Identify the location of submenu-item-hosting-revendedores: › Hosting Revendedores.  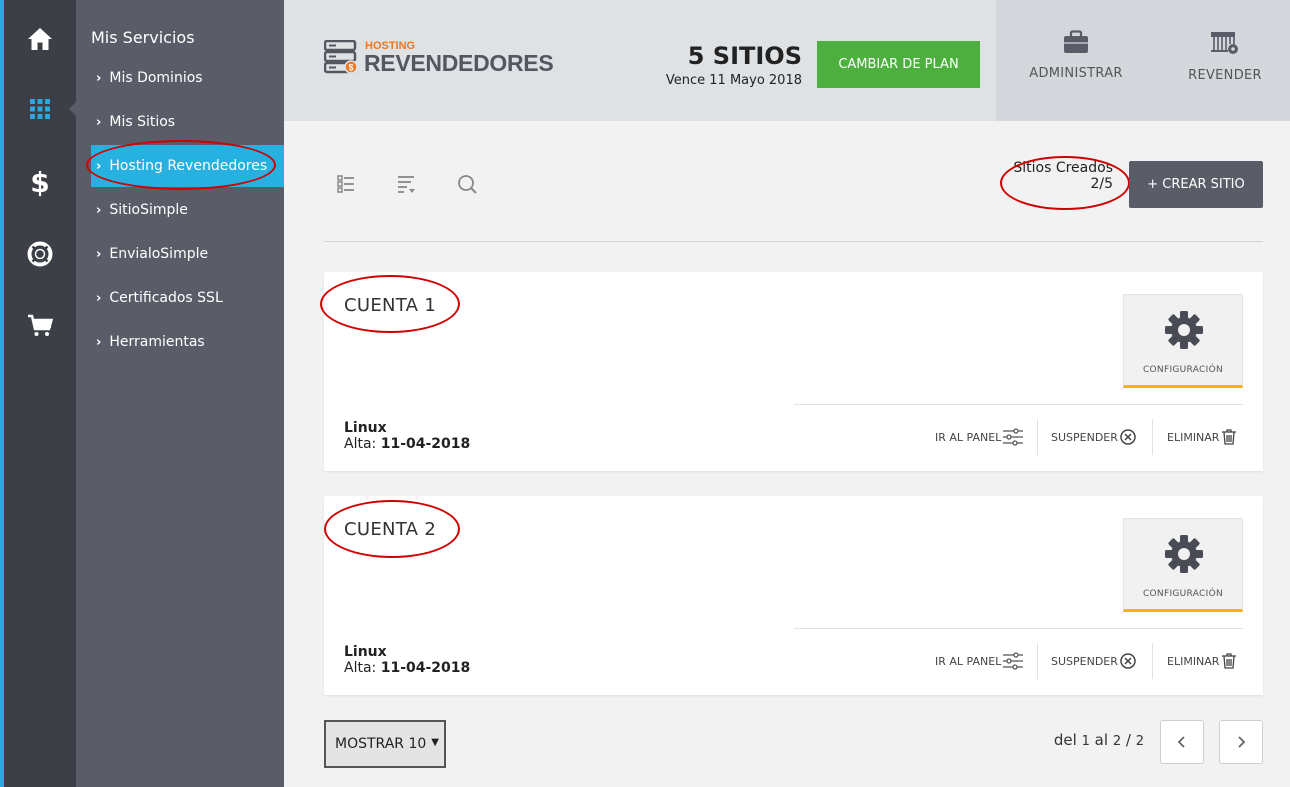
(187, 166).